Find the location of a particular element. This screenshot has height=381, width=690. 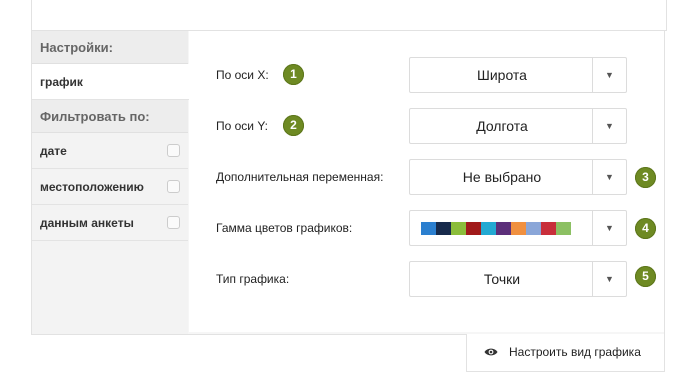

y-axis-select: Долгота ▼ is located at coordinates (518, 126).